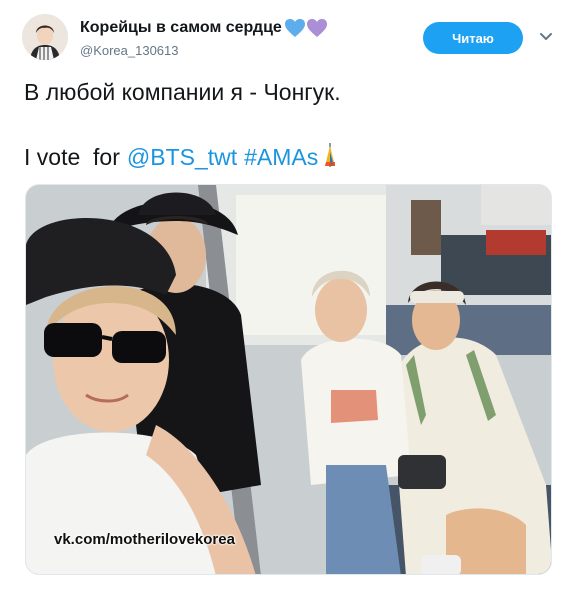 Image resolution: width=582 pixels, height=604 pixels. I want to click on author-name-text: Корейцы в самом сердце, so click(181, 27).